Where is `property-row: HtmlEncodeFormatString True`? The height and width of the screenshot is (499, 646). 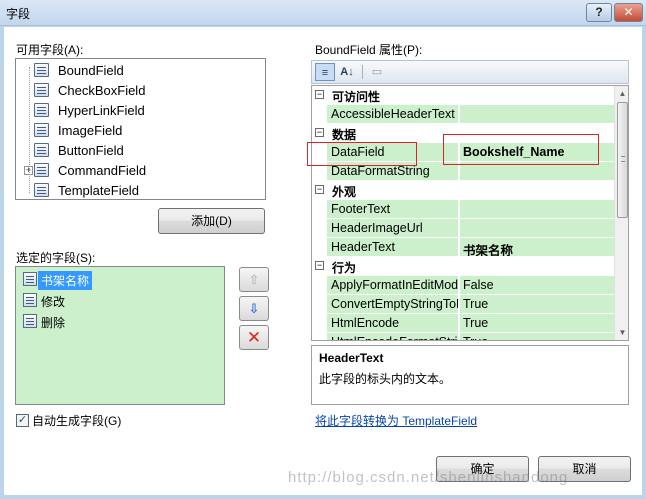
property-row: HtmlEncodeFormatString True is located at coordinates (463, 336).